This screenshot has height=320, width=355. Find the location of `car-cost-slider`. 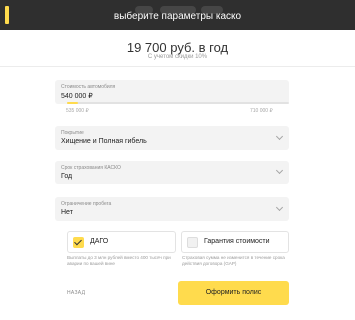

car-cost-slider is located at coordinates (178, 103).